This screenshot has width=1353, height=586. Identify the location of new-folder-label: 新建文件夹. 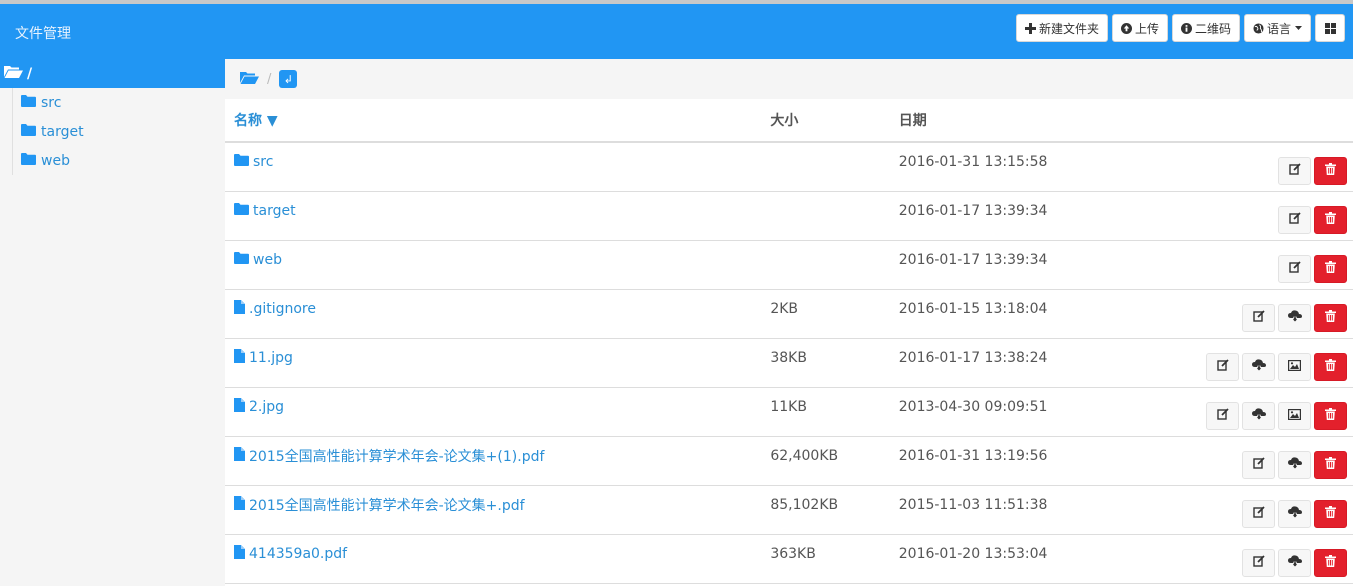
(1068, 28).